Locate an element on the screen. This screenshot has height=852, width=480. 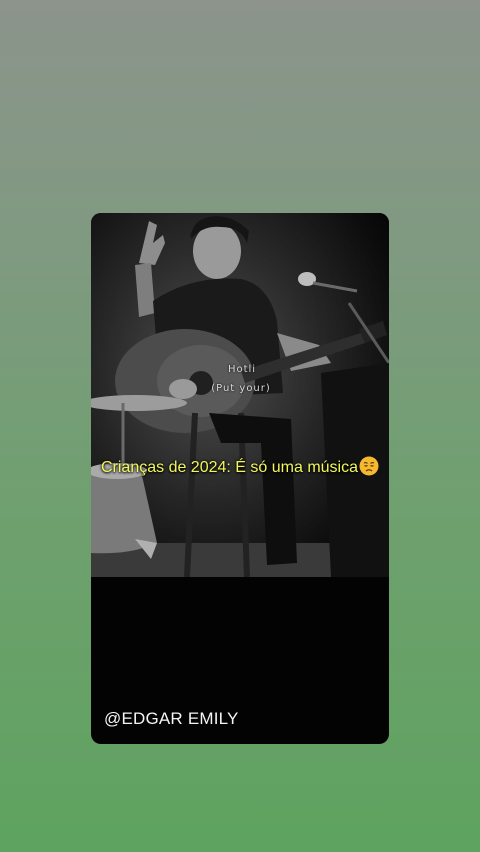
lyric-line-2: (Put your) is located at coordinates (241, 388).